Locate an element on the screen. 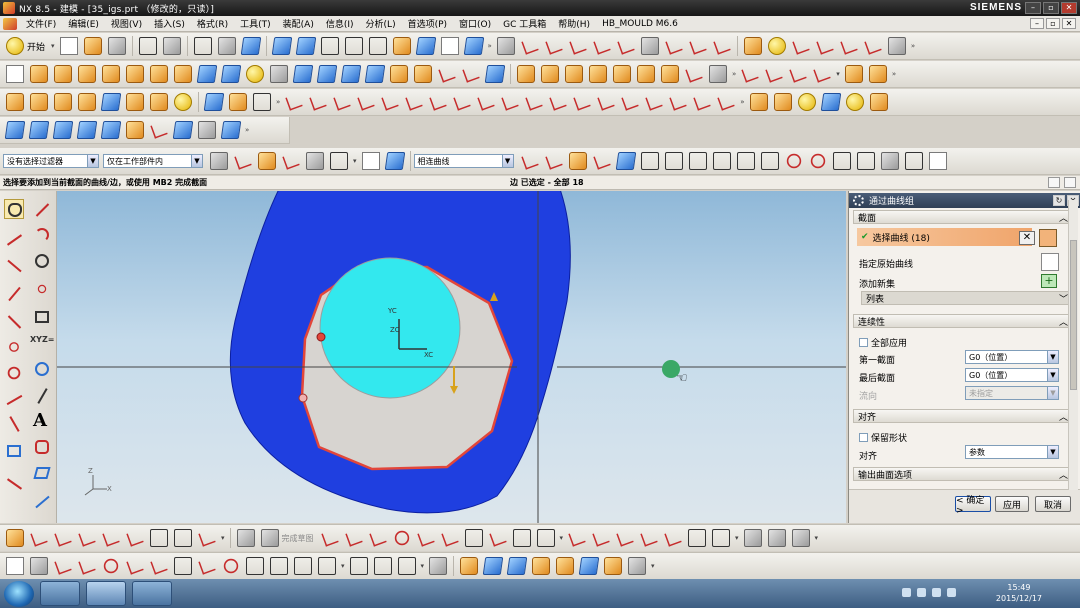  feature-sheet-icon is located at coordinates (589, 566).